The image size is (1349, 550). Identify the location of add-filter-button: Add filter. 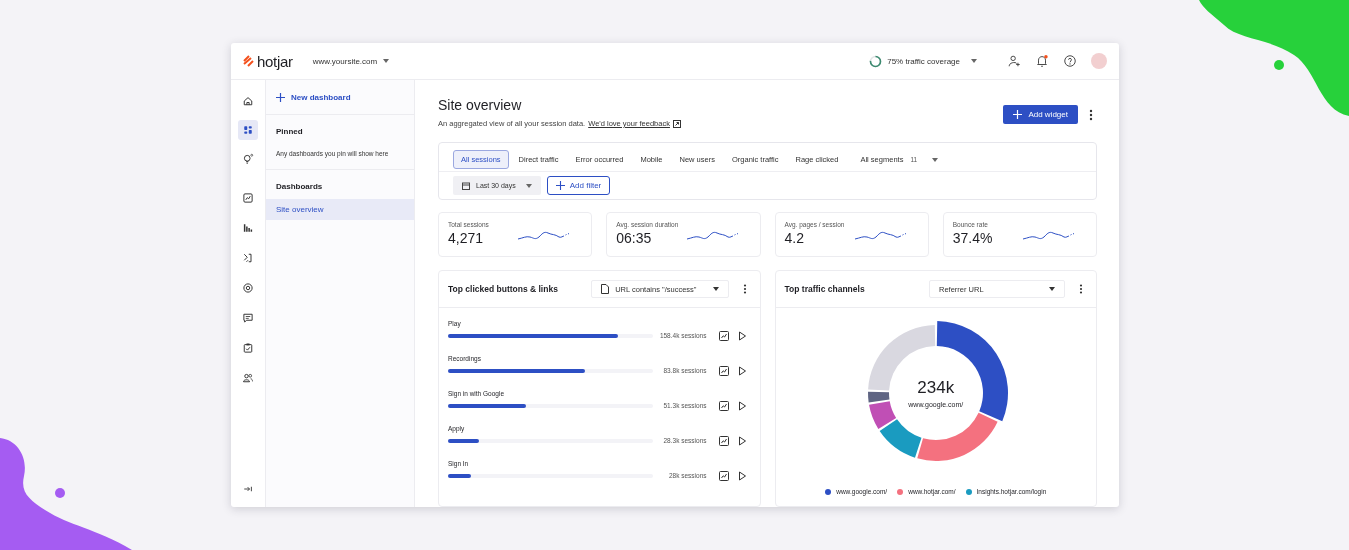
(578, 185).